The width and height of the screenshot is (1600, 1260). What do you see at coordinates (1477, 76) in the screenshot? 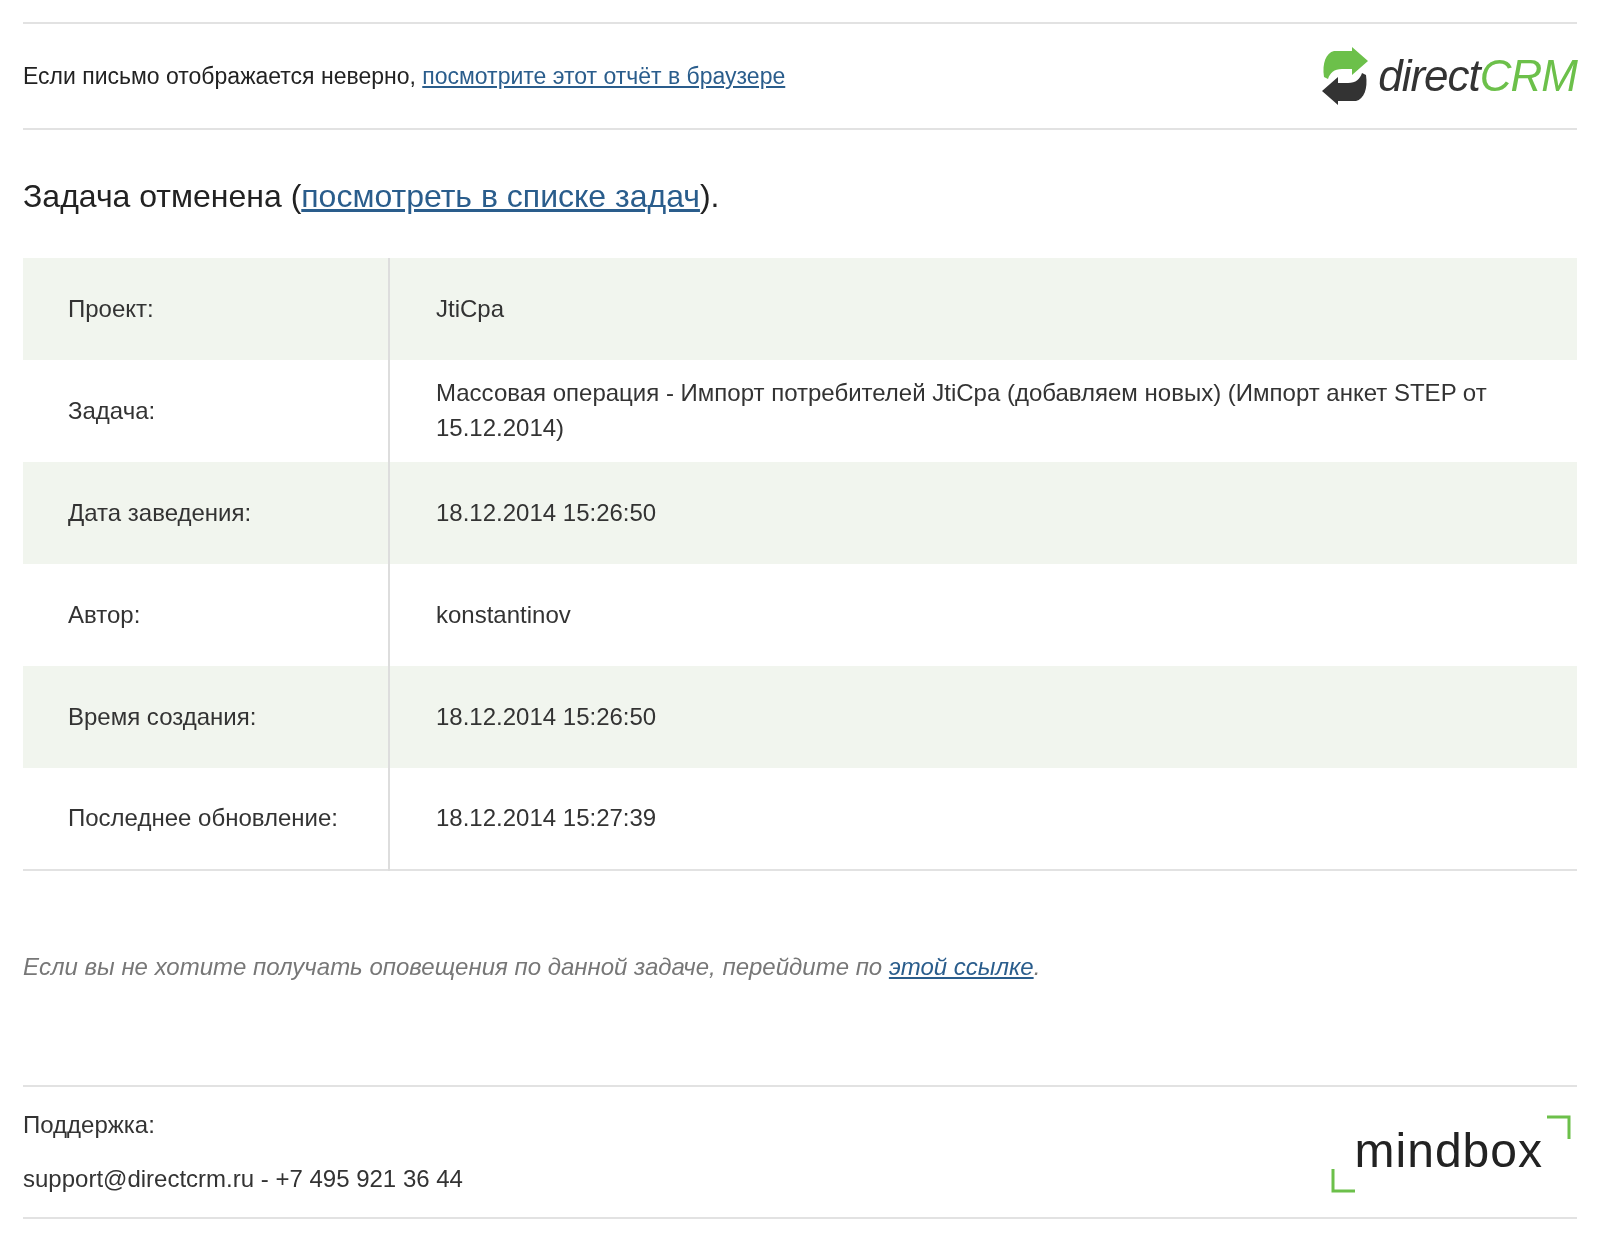
I see `directcrm-logo-text: directCRM` at bounding box center [1477, 76].